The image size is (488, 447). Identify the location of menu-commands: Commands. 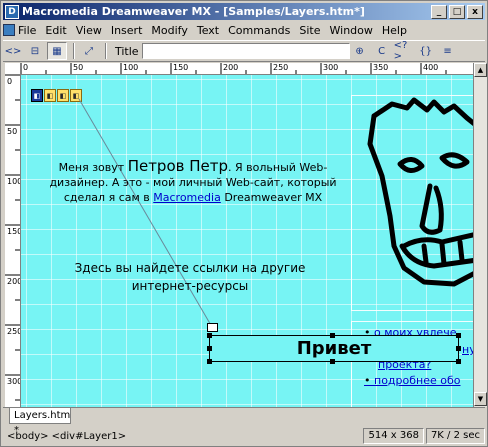
(259, 30).